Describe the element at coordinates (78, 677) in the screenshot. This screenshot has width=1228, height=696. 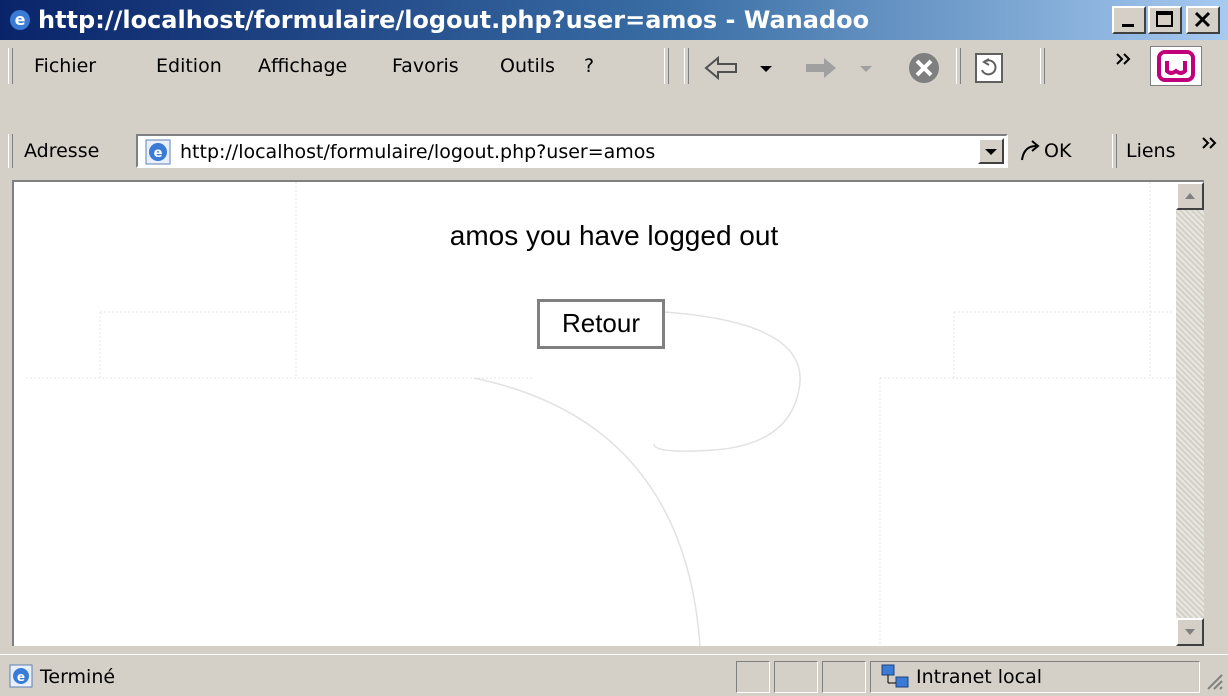
I see `status-text: Terminé` at that location.